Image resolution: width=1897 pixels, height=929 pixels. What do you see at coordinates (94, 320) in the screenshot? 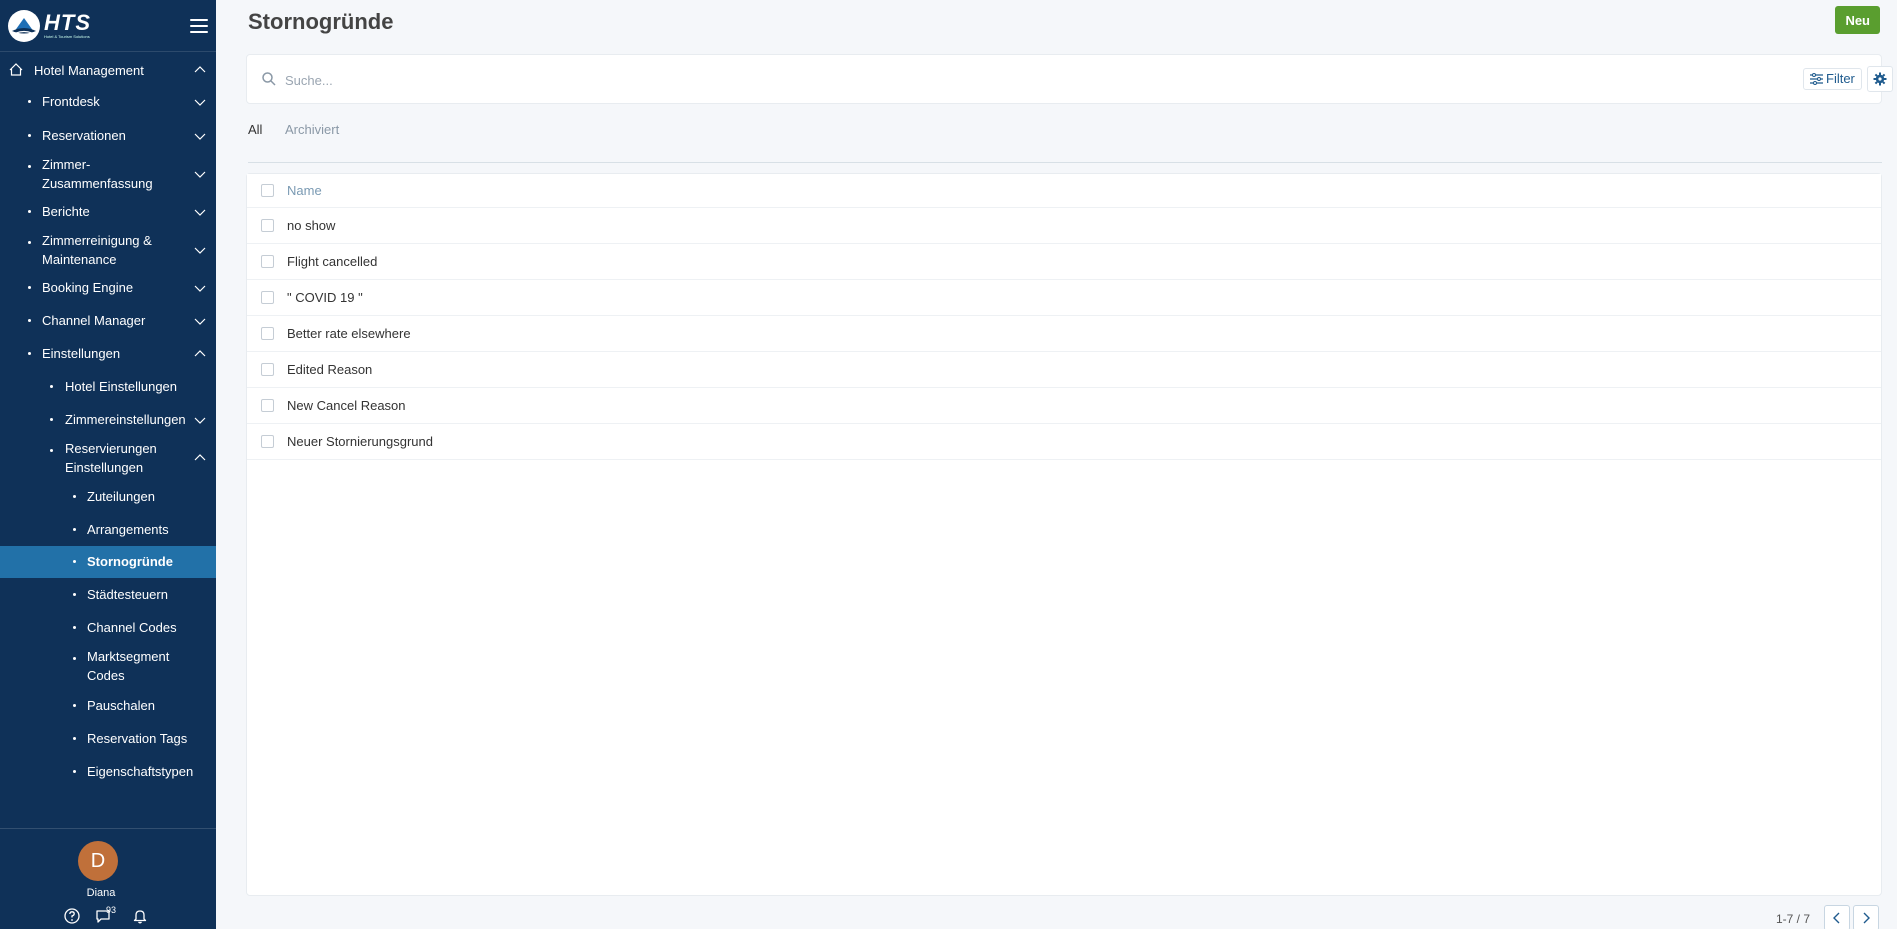
I see `sidebar-item-label: Channel Manager` at bounding box center [94, 320].